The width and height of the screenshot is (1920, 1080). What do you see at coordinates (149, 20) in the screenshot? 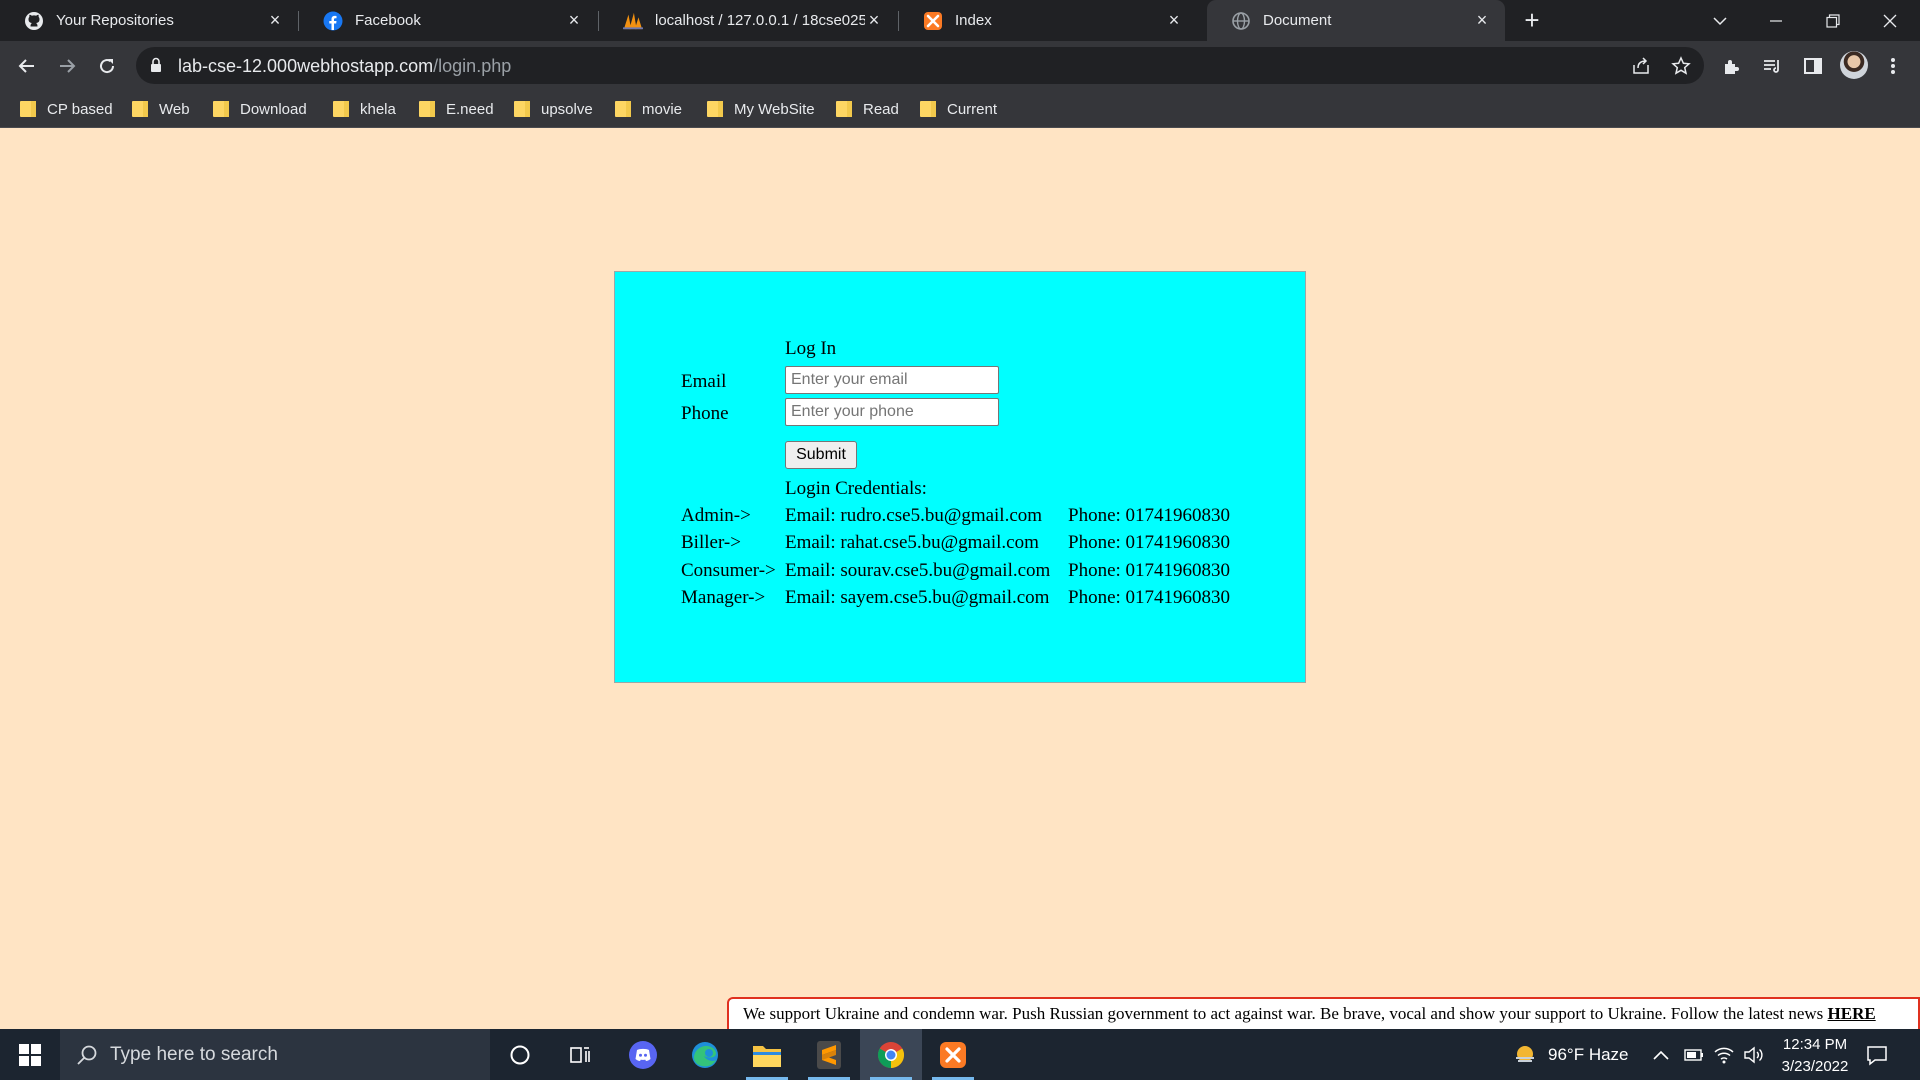
I see `tab-your-repositories: Your Repositories ×` at bounding box center [149, 20].